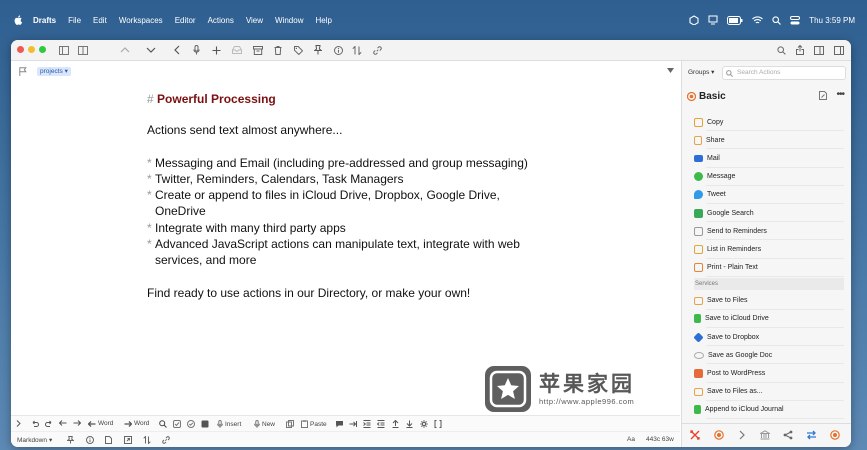 The image size is (867, 450). I want to click on menu-app-name: Drafts, so click(44, 20).